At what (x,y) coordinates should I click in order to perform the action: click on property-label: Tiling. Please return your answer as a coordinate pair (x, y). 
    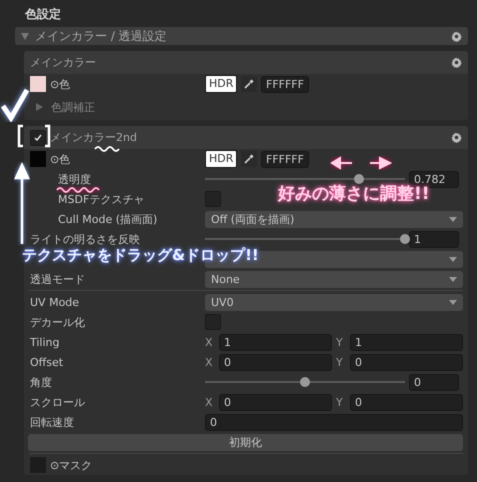
    Looking at the image, I should click on (45, 342).